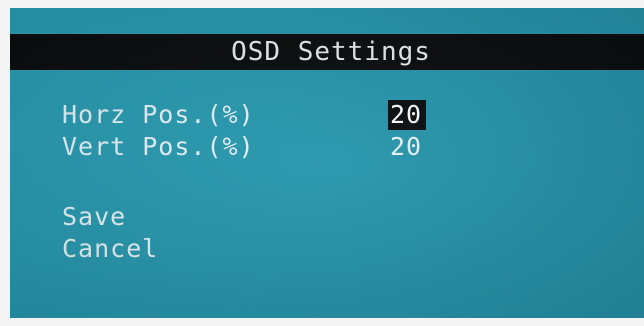 This screenshot has height=326, width=644. What do you see at coordinates (406, 147) in the screenshot?
I see `vert-pos-value: 20` at bounding box center [406, 147].